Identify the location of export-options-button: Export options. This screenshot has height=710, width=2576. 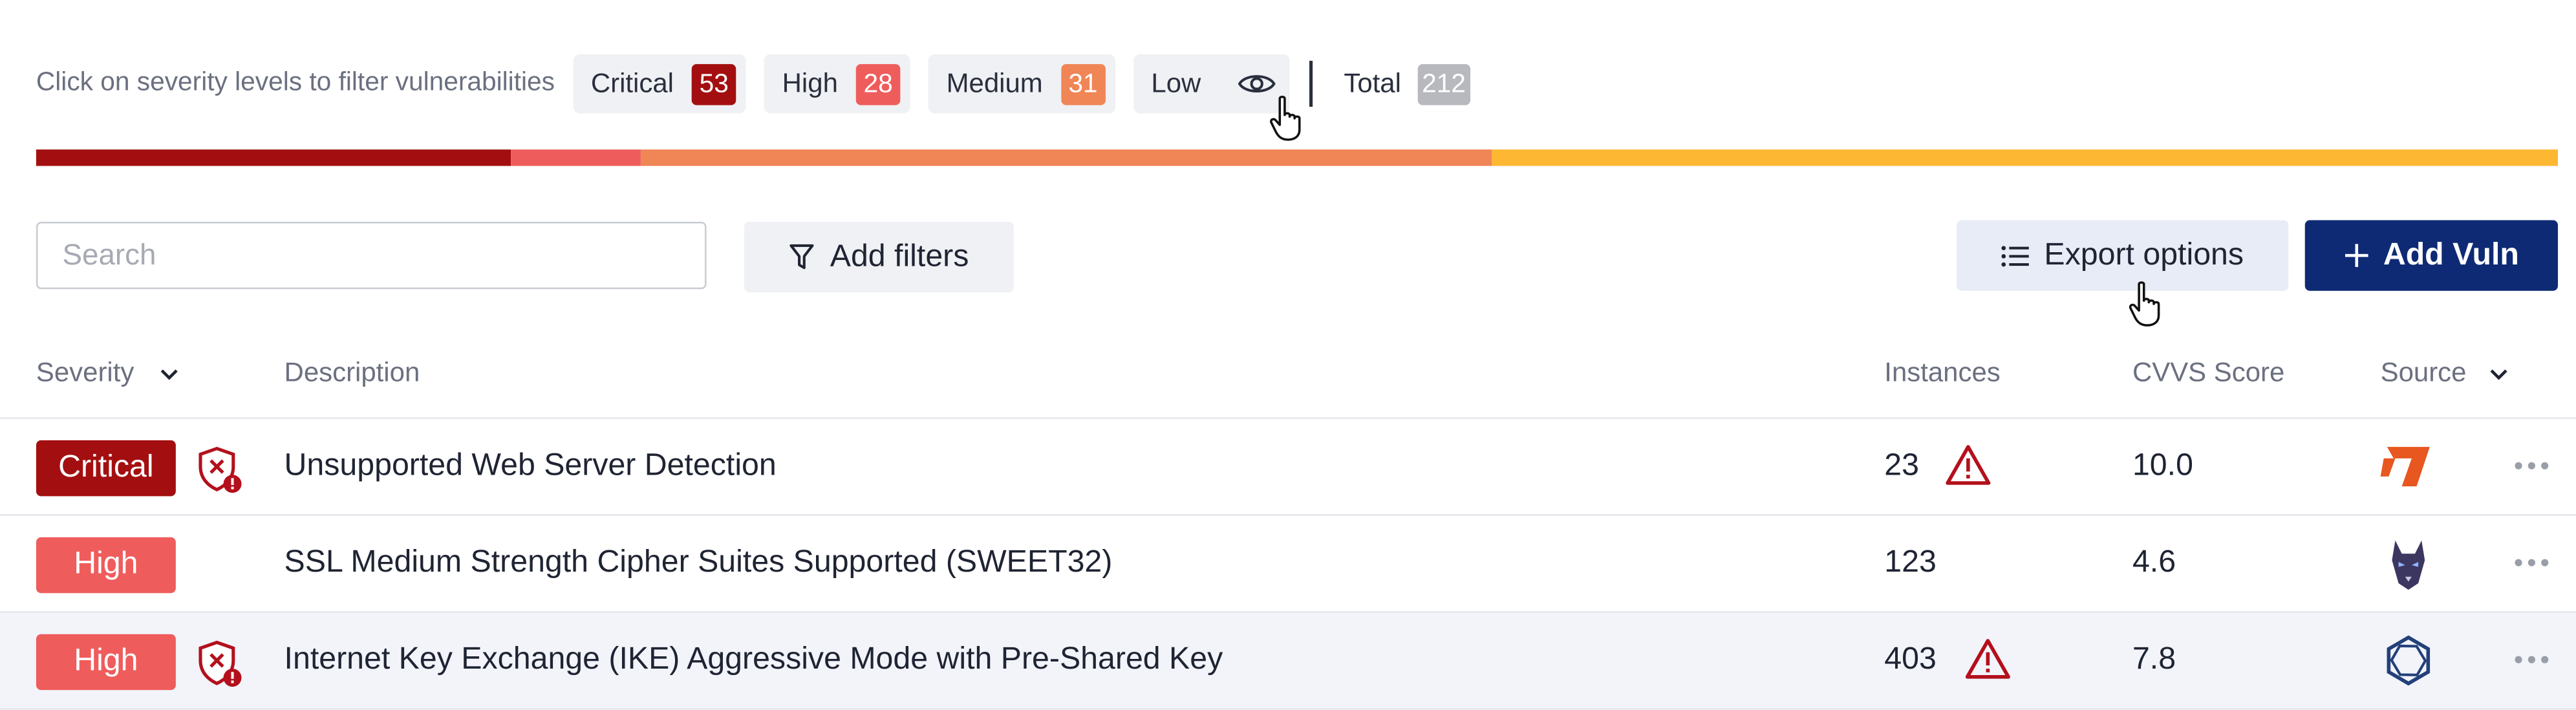
(2123, 255).